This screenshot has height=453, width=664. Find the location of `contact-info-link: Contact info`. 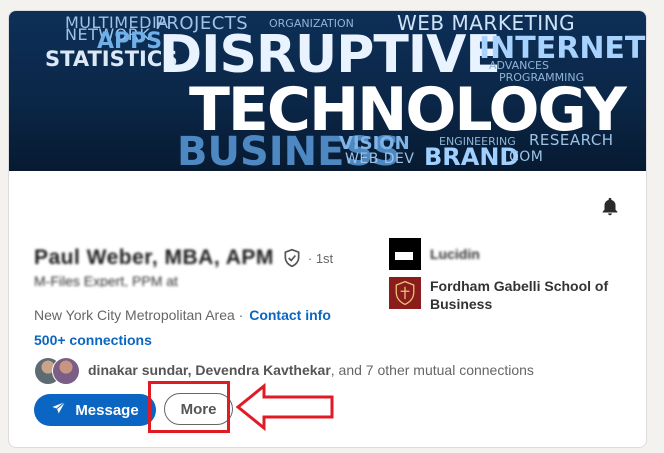

contact-info-link: Contact info is located at coordinates (290, 315).